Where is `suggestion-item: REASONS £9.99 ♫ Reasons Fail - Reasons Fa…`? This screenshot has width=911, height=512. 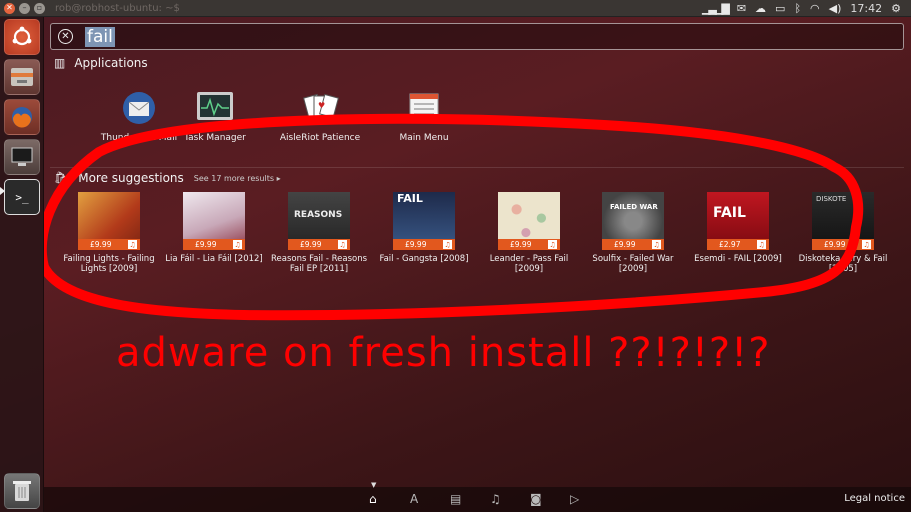
suggestion-item: REASONS £9.99 ♫ Reasons Fail - Reasons Fa… is located at coordinates (319, 233).